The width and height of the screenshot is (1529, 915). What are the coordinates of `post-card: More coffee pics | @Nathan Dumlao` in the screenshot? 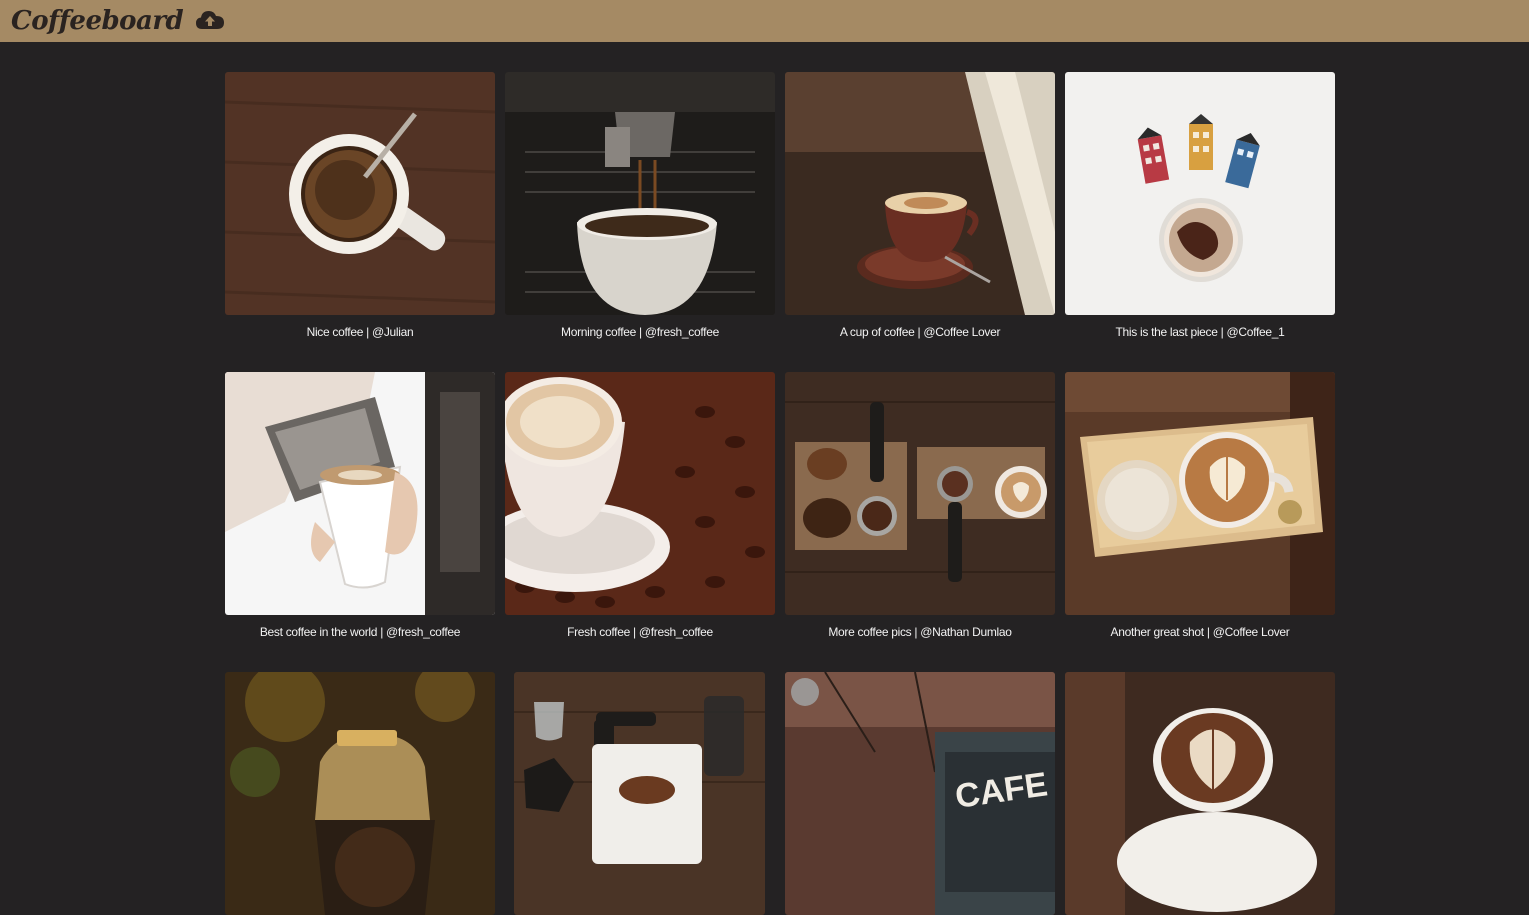 It's located at (920, 506).